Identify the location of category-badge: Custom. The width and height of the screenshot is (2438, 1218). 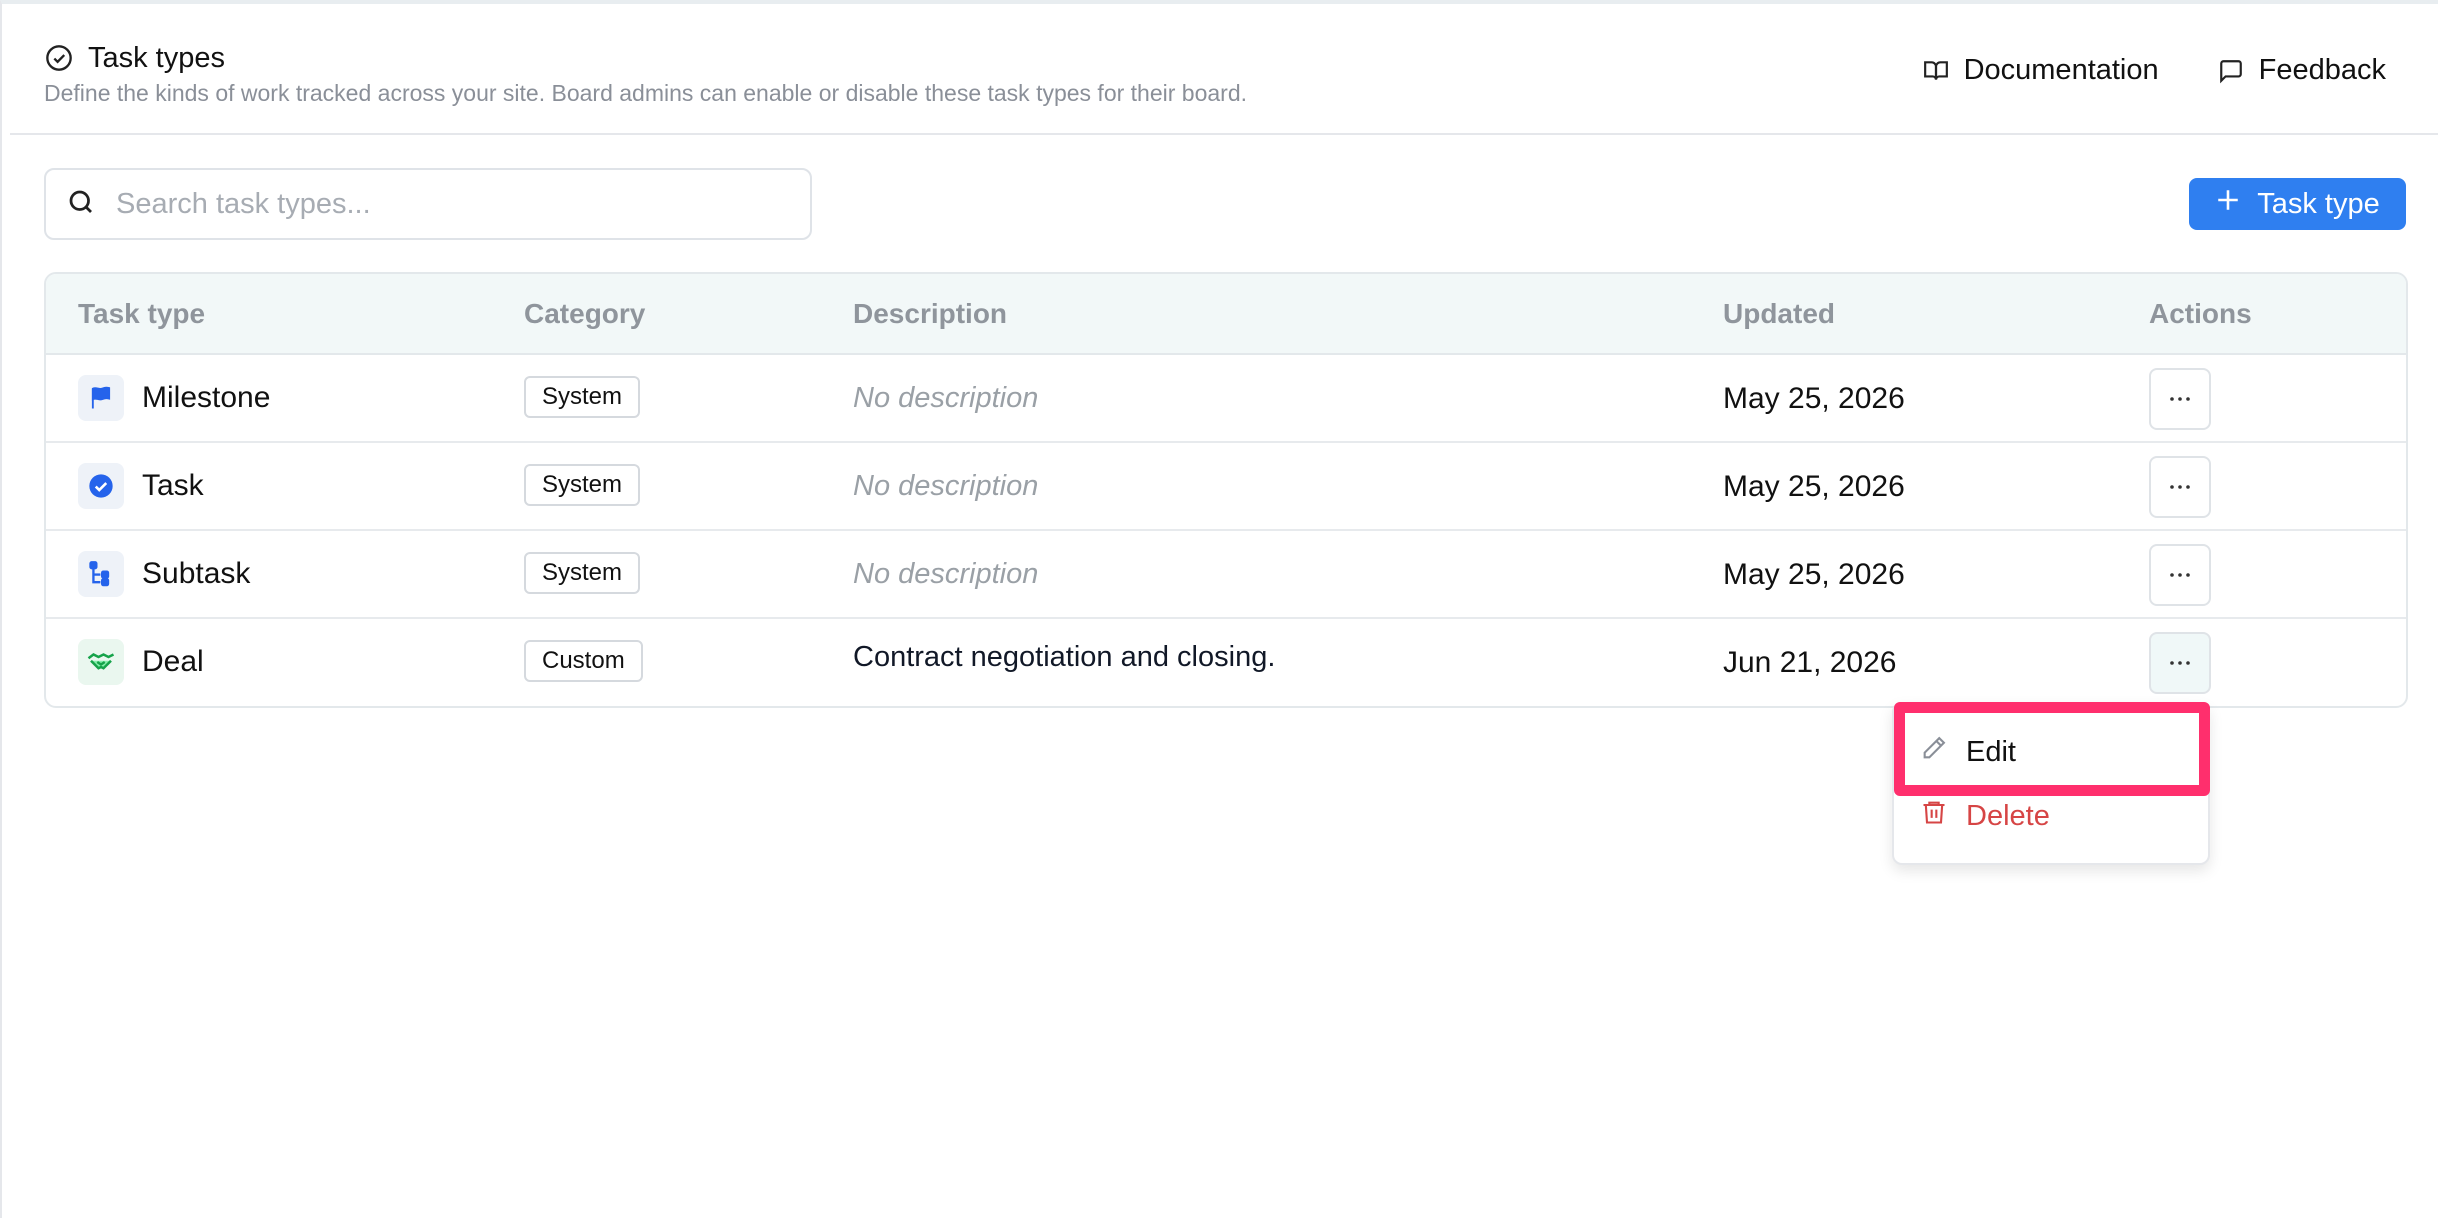
(583, 661).